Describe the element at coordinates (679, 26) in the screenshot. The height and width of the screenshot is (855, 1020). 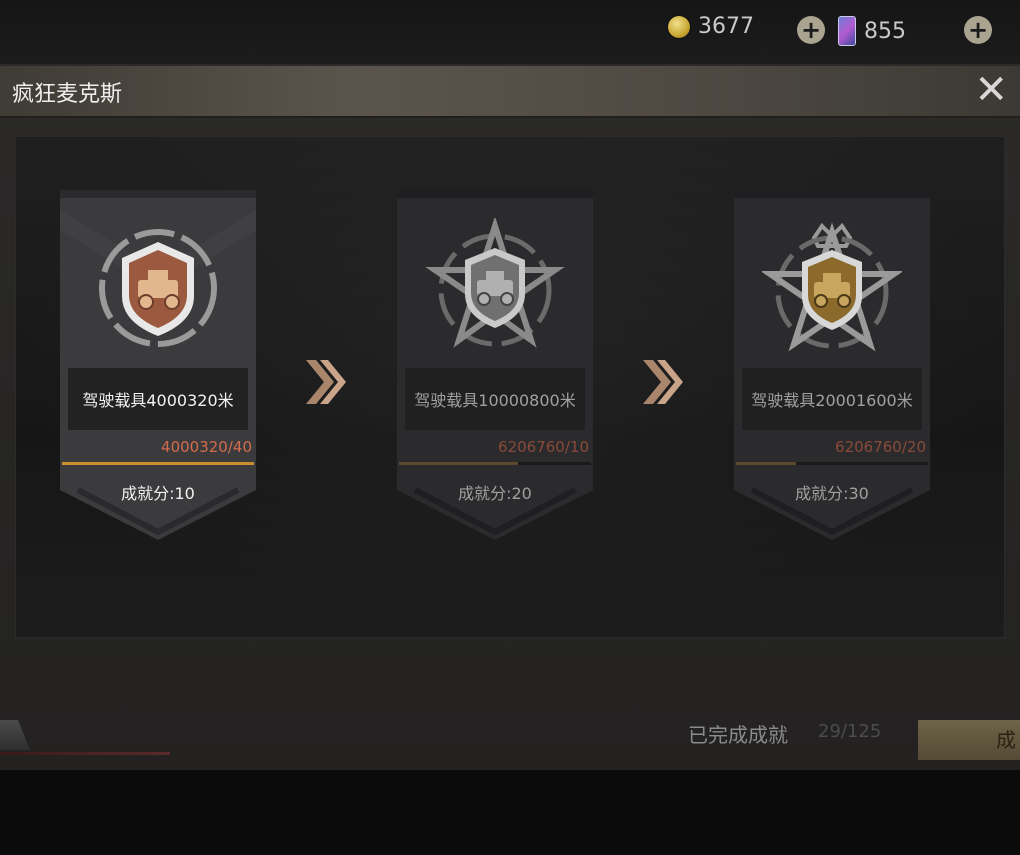
I see `gold-coin-icon` at that location.